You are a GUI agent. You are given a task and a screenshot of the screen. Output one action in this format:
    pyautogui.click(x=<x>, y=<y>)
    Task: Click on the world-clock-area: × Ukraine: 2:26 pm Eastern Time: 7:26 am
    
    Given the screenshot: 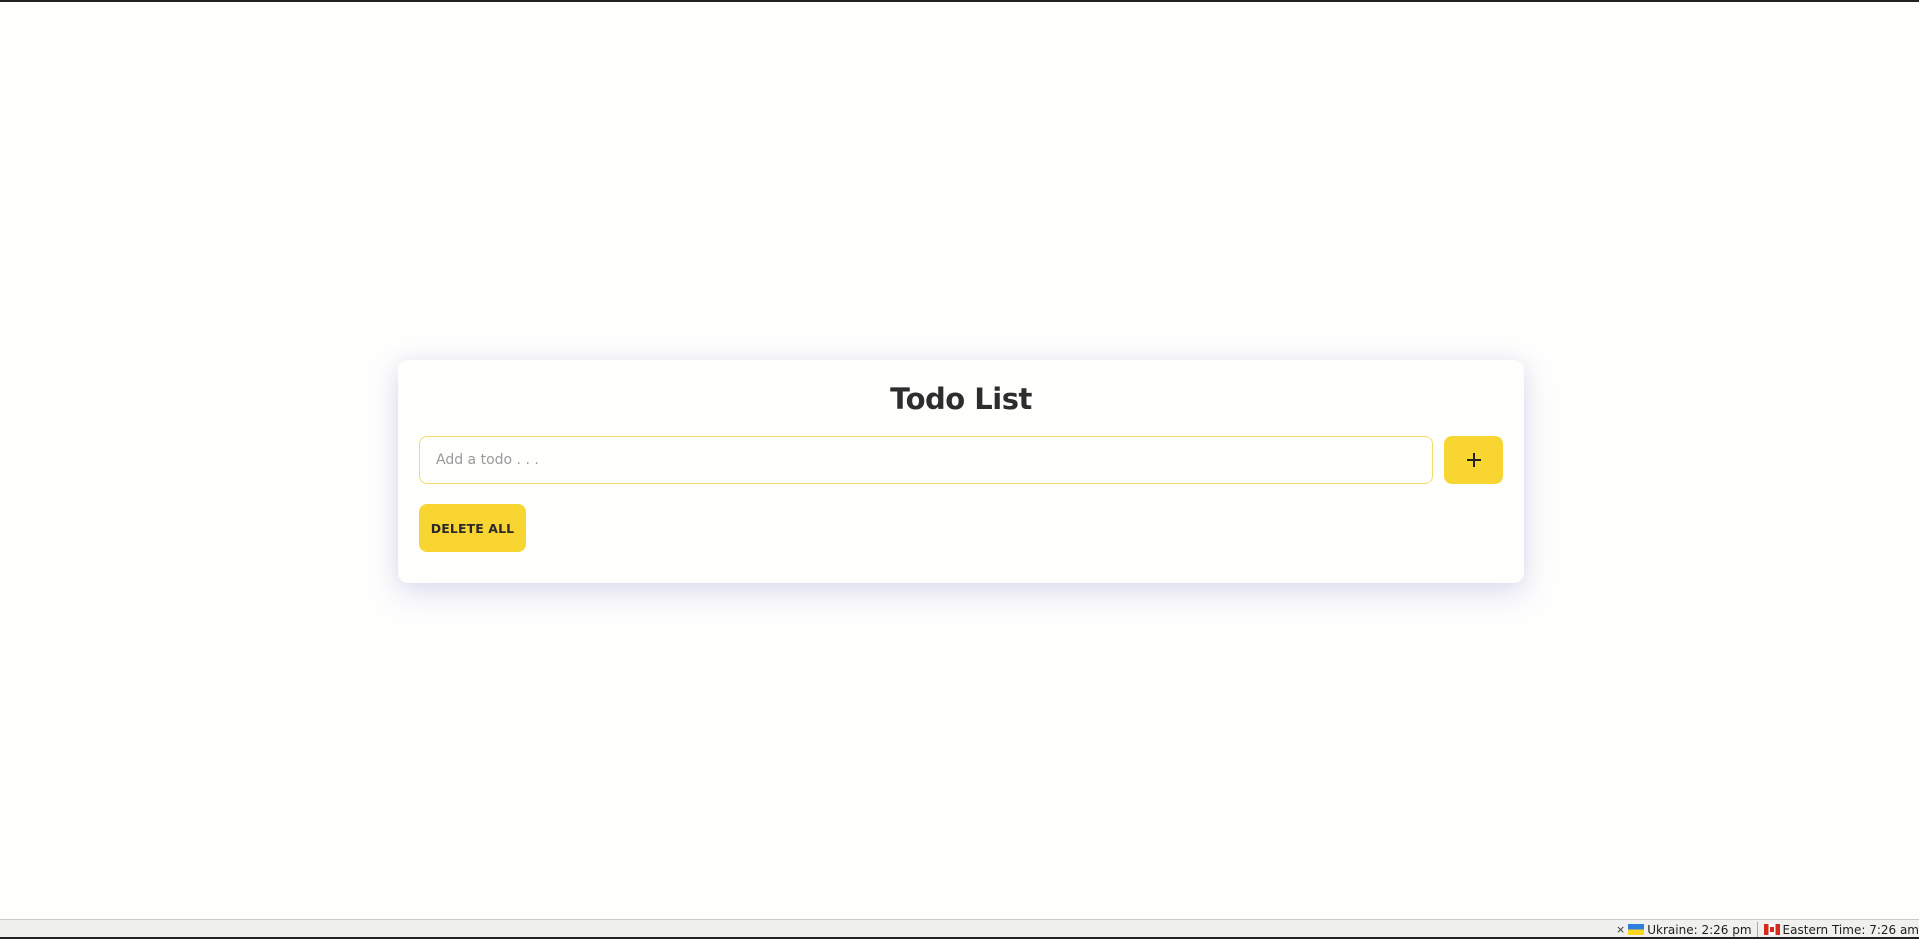 What is the action you would take?
    pyautogui.click(x=1767, y=929)
    